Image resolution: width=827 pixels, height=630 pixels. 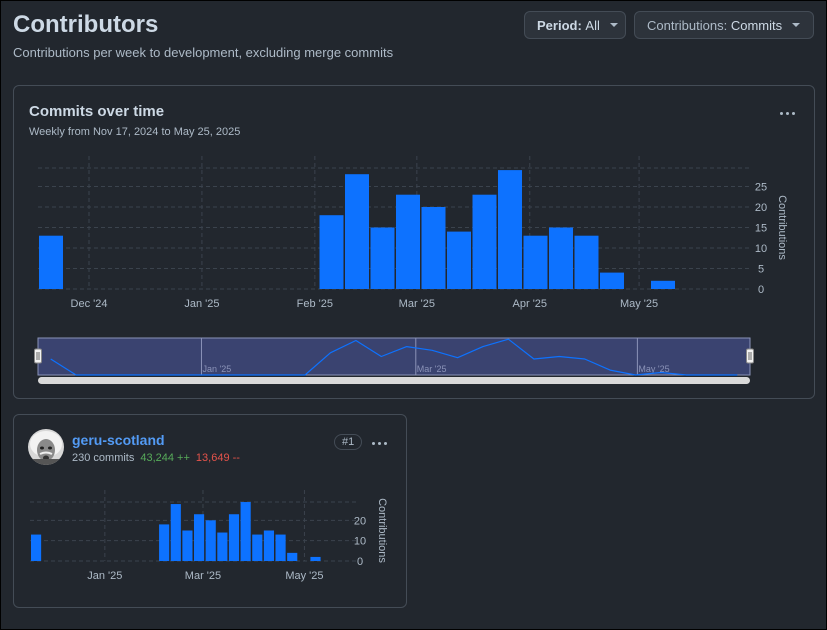 I want to click on navigator-scrollbar, so click(x=394, y=380).